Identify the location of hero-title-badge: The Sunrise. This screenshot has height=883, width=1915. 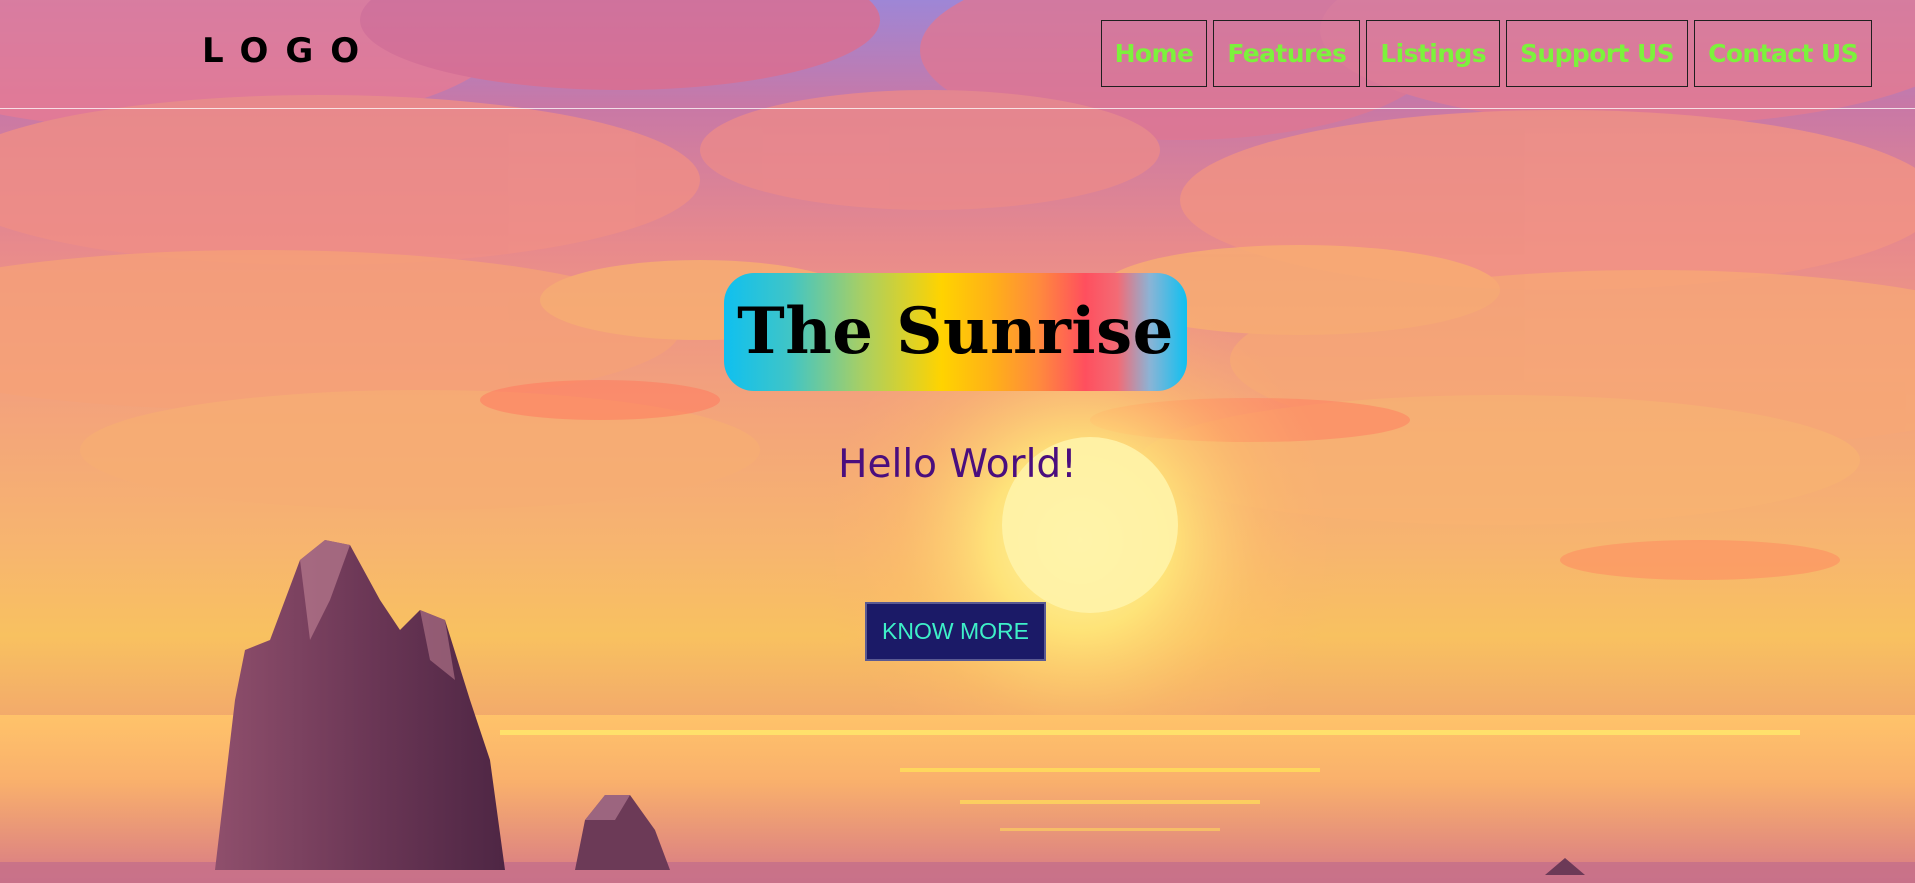
(955, 332).